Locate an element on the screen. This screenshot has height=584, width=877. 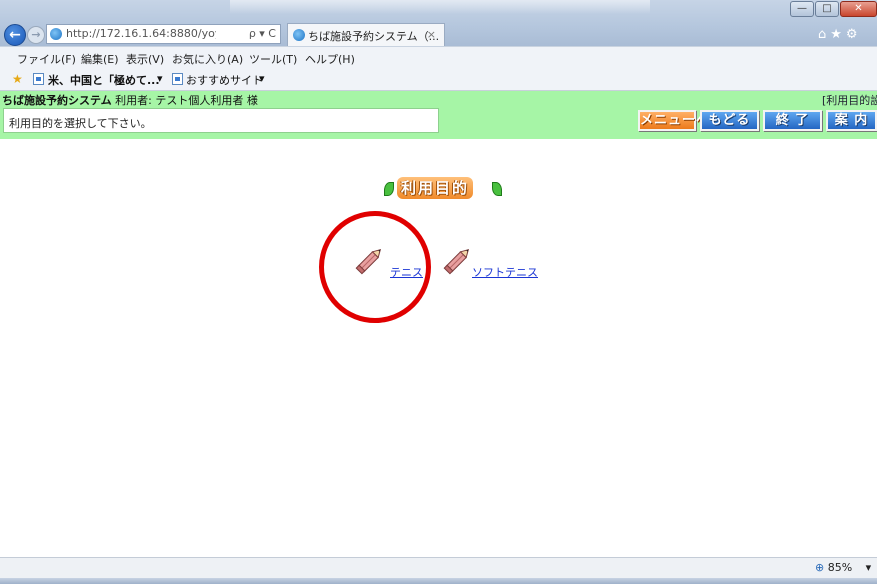
menu-edit: 編集(E) is located at coordinates (100, 59).